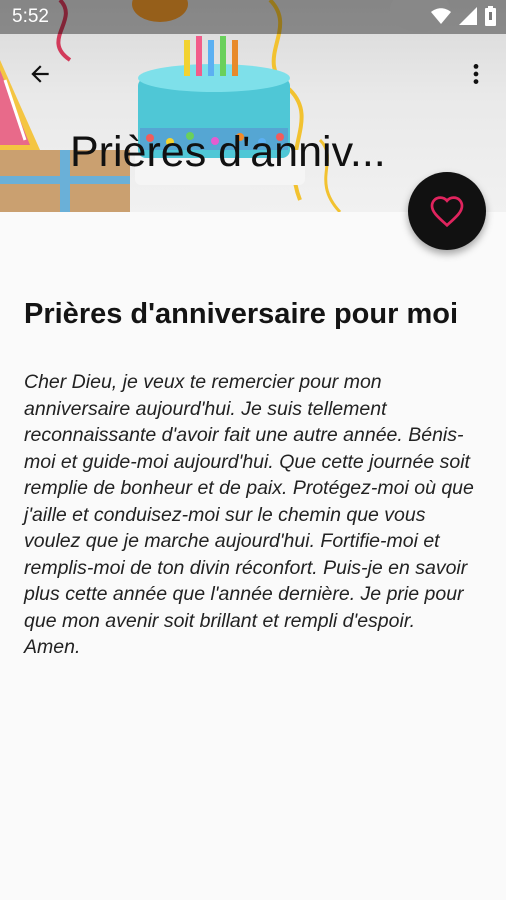 The image size is (506, 900). I want to click on status-time: 5:52, so click(30, 16).